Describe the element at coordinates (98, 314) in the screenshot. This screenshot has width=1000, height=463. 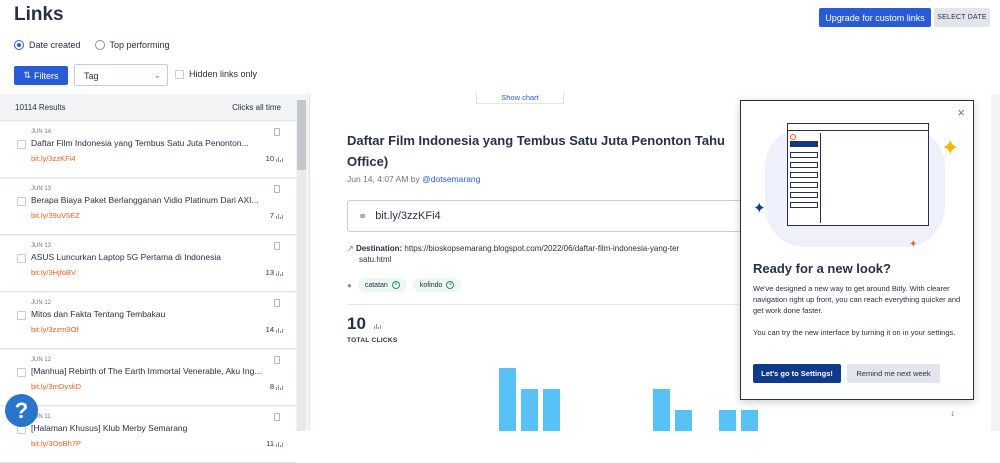
I see `item-title: Mitos dan Fakta Tentang Tembakau` at that location.